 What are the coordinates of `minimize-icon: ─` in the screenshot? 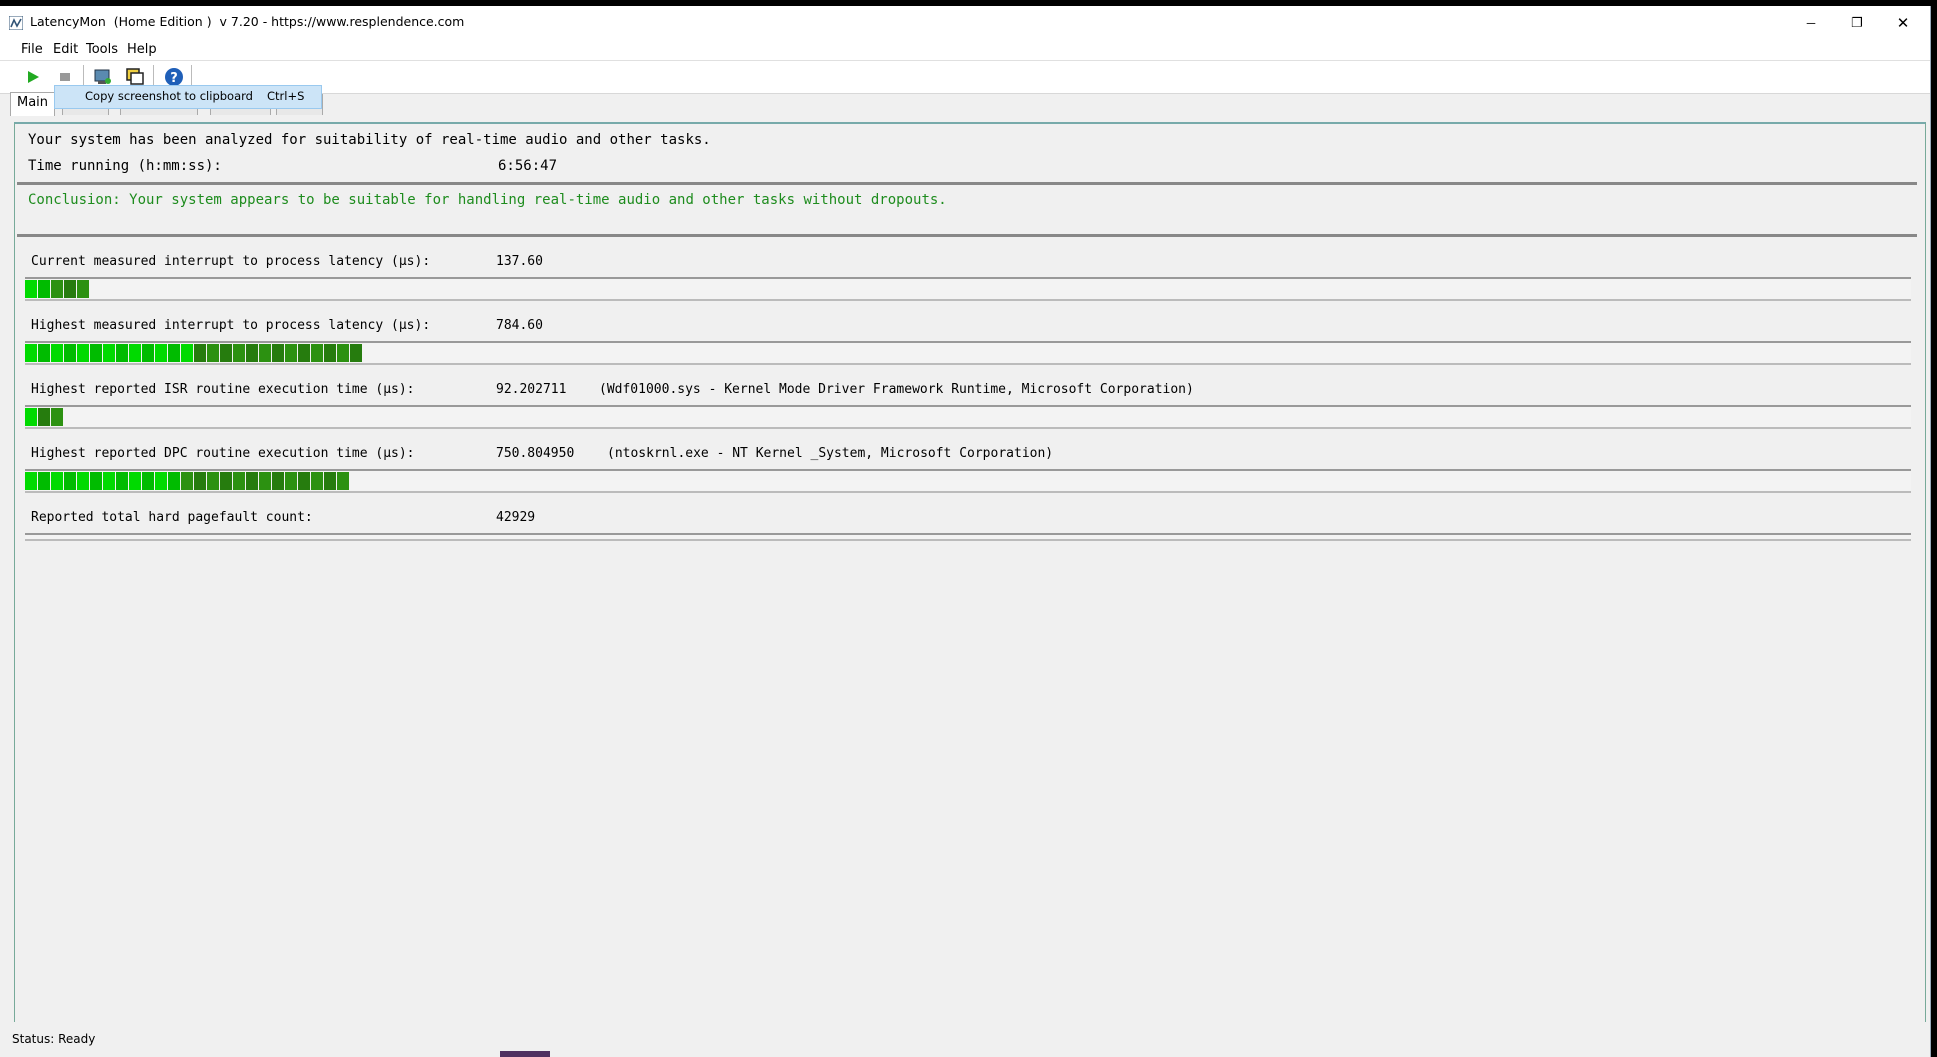 It's located at (1811, 23).